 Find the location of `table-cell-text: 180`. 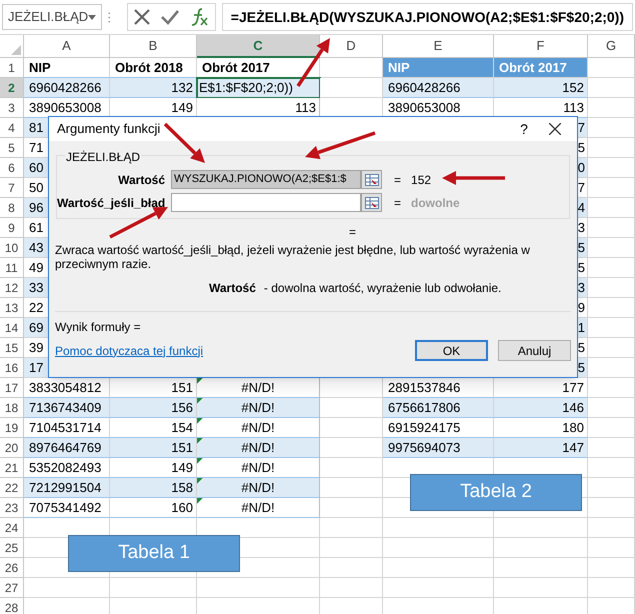

table-cell-text: 180 is located at coordinates (573, 427).